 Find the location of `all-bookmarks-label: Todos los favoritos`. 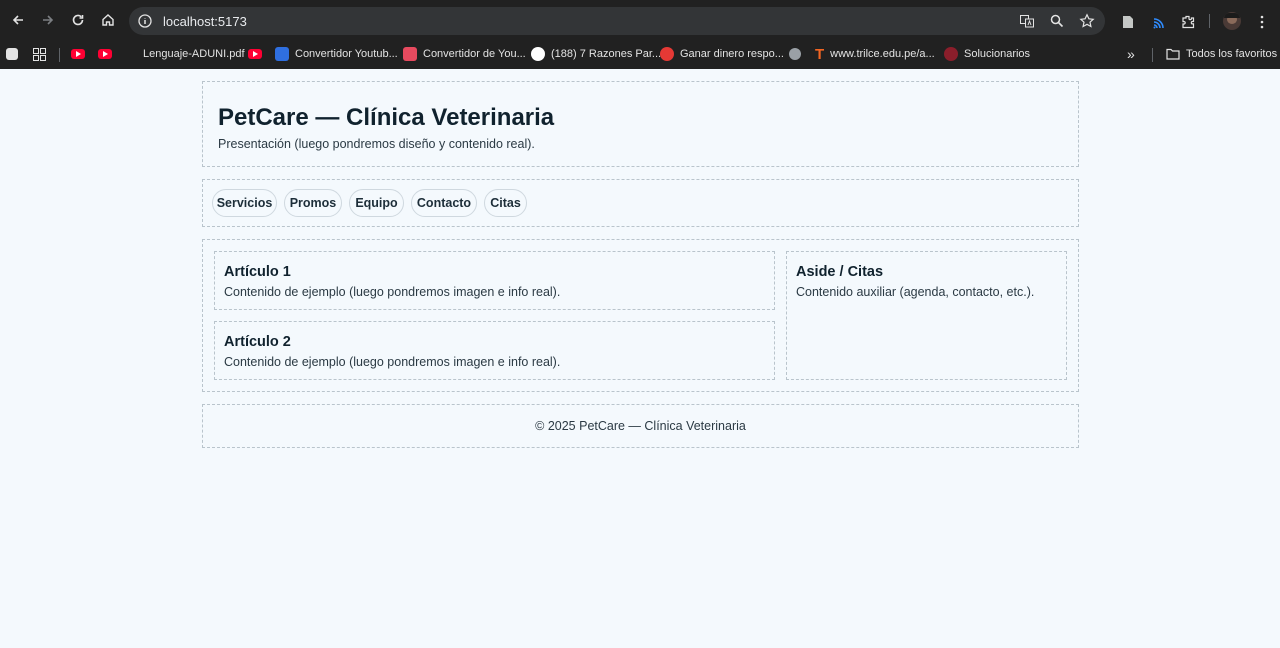

all-bookmarks-label: Todos los favoritos is located at coordinates (1232, 54).